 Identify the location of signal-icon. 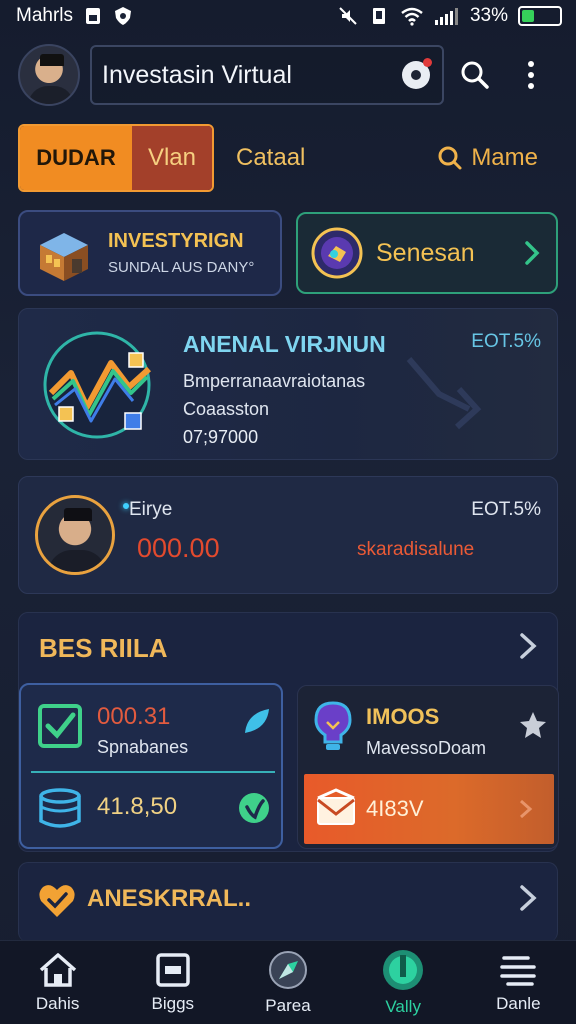
(447, 16).